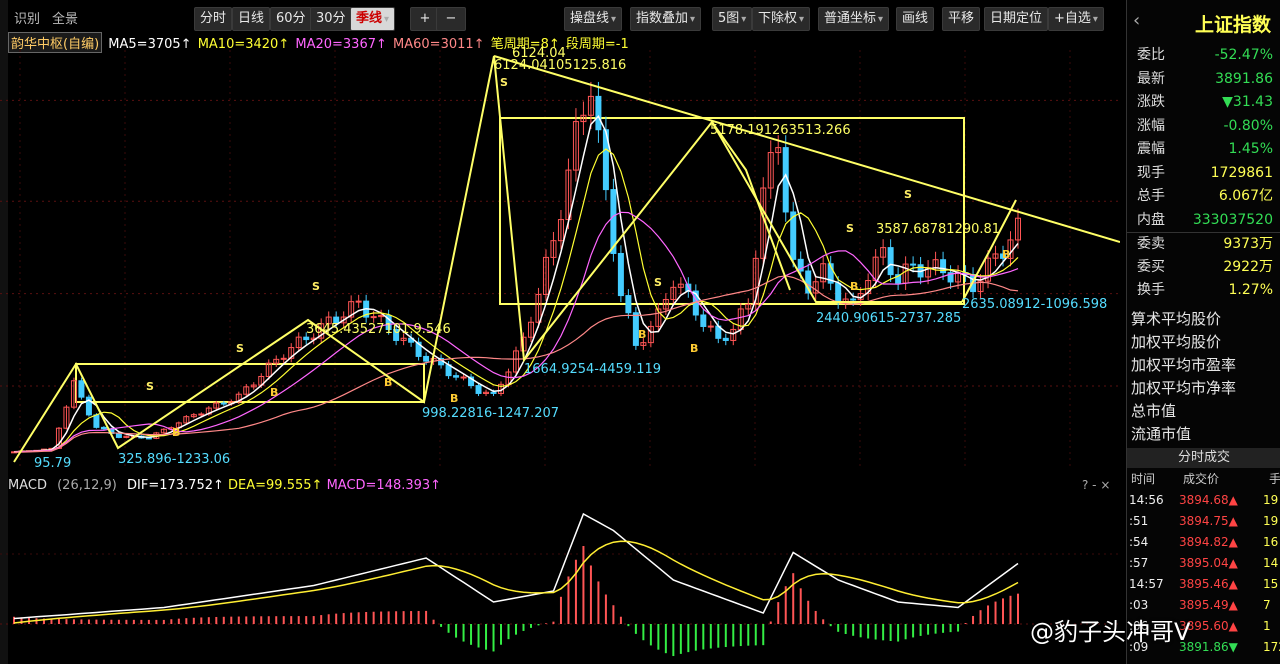 The image size is (1280, 664). What do you see at coordinates (1139, 563) in the screenshot?
I see `trade-time: :57` at bounding box center [1139, 563].